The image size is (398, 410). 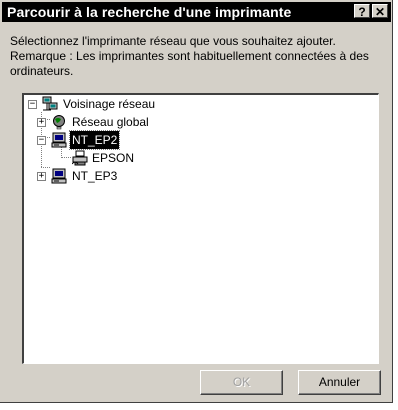 What do you see at coordinates (113, 158) in the screenshot?
I see `tree-node-label: EPSON` at bounding box center [113, 158].